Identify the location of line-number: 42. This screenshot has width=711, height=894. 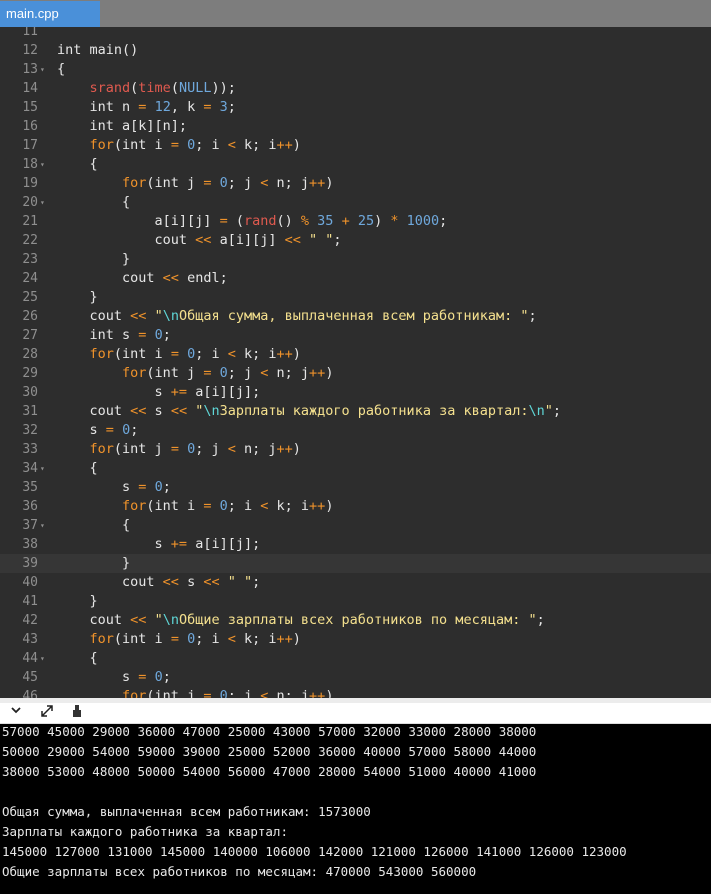
(30, 620).